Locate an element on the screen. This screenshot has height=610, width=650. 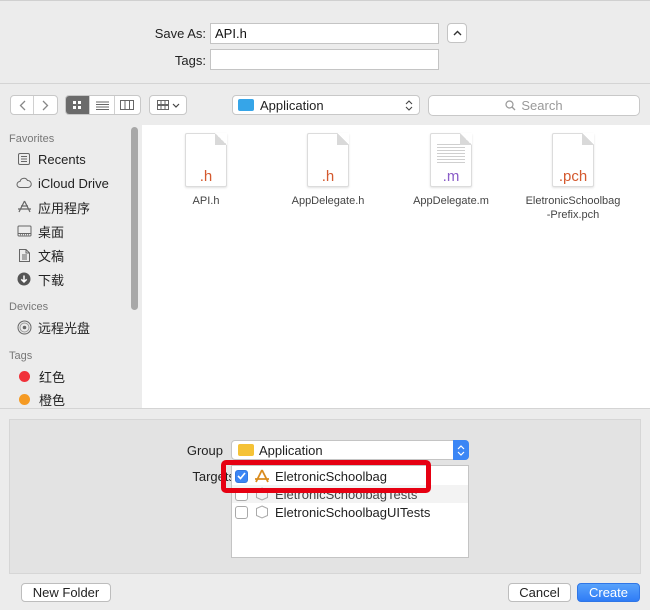
sidebar-item-label: 红色 is located at coordinates (52, 377).